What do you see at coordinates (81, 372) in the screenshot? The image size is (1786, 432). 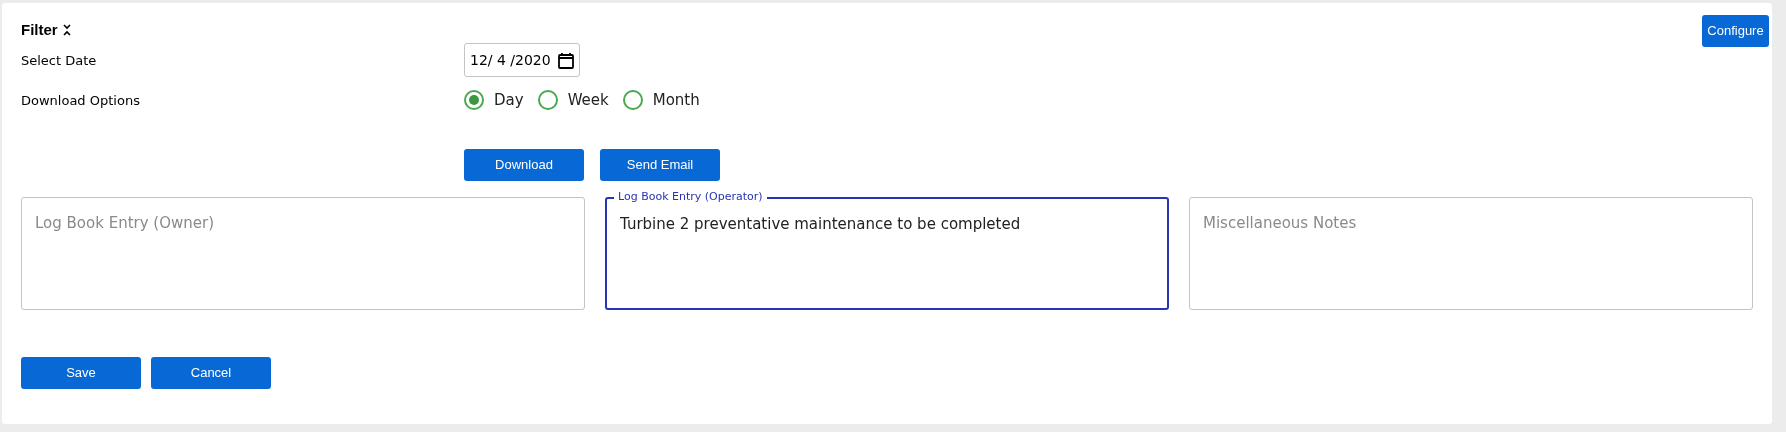 I see `save-button: Save` at bounding box center [81, 372].